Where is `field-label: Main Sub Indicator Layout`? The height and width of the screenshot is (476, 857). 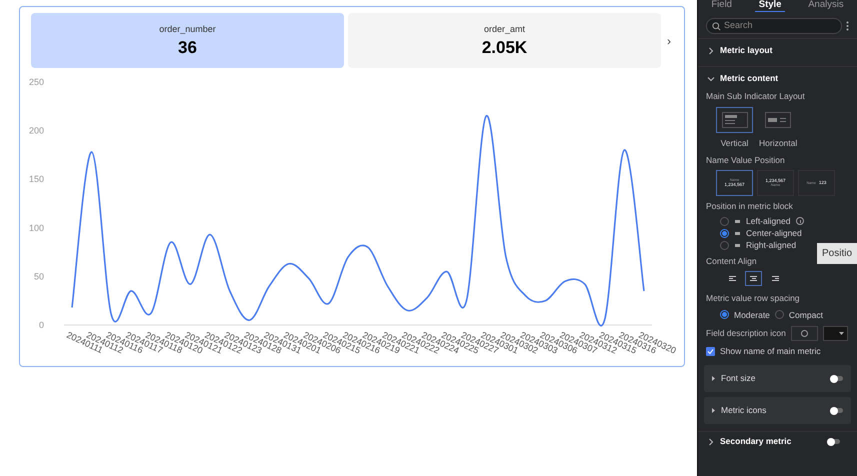 field-label: Main Sub Indicator Layout is located at coordinates (756, 96).